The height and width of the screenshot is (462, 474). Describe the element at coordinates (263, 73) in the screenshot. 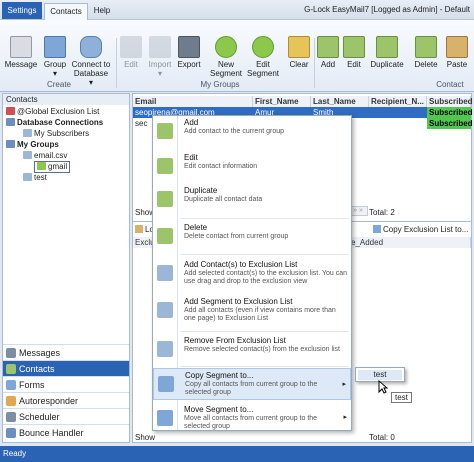

I see `edit-segment-label-2: Segment` at that location.